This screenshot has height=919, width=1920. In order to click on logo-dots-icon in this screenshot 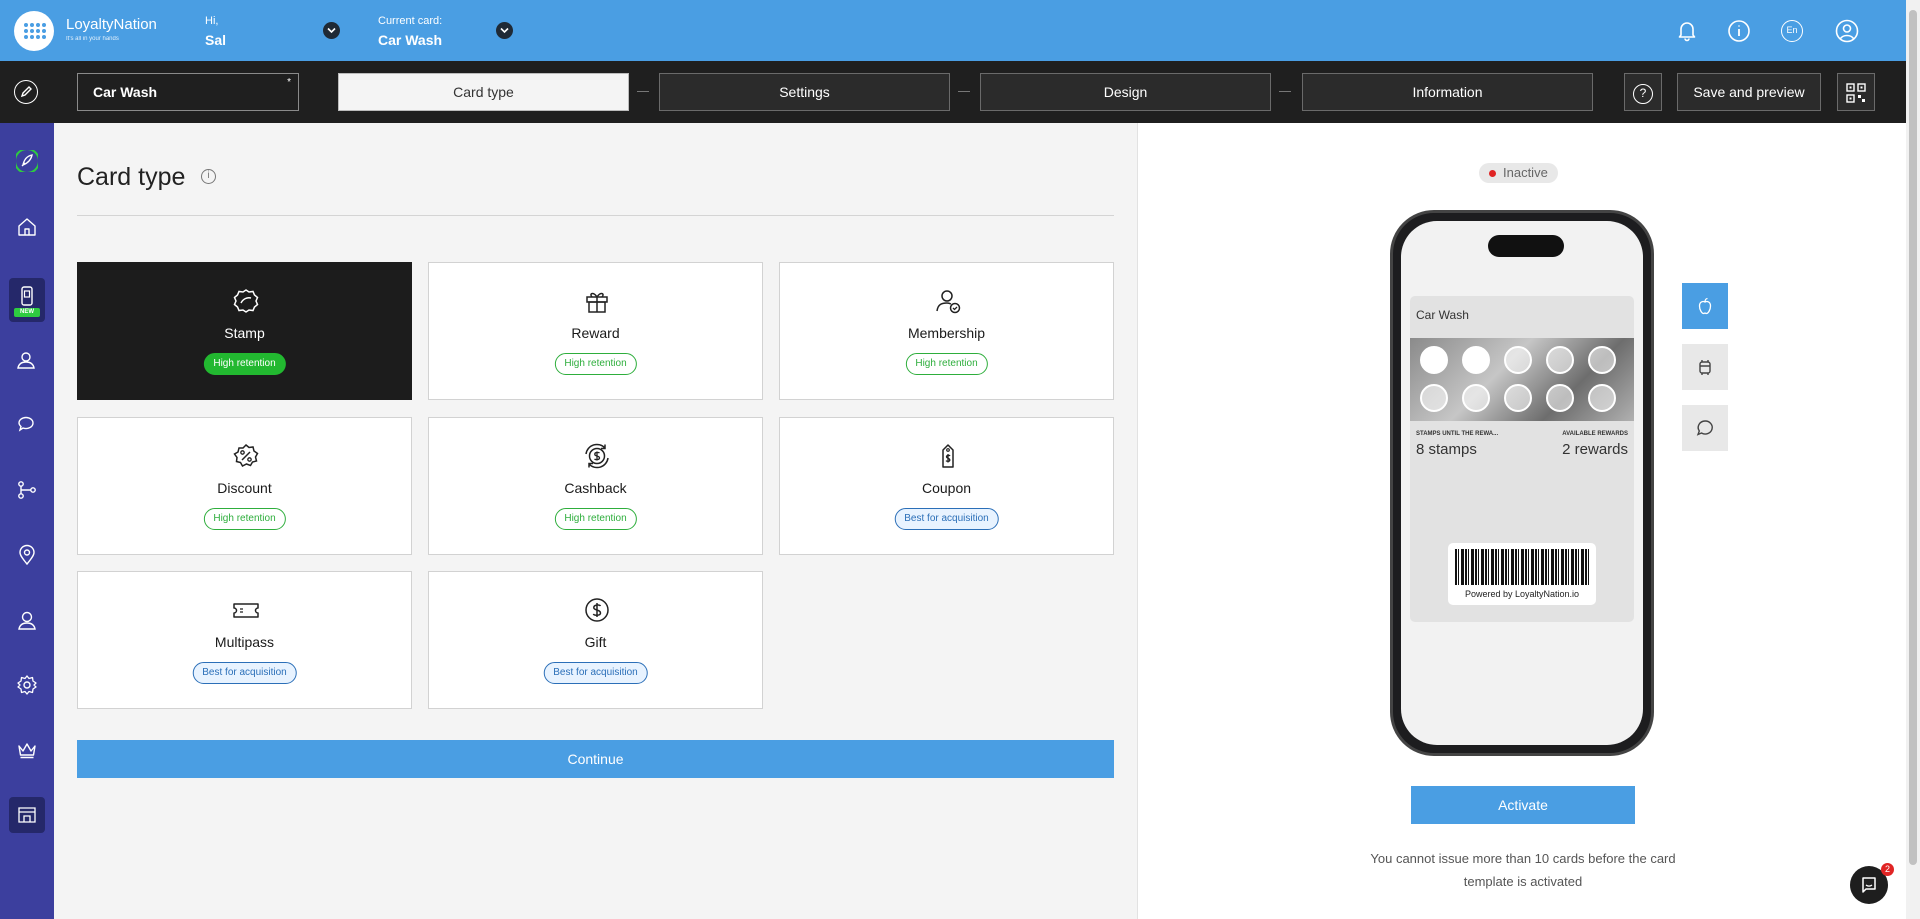, I will do `click(35, 31)`.